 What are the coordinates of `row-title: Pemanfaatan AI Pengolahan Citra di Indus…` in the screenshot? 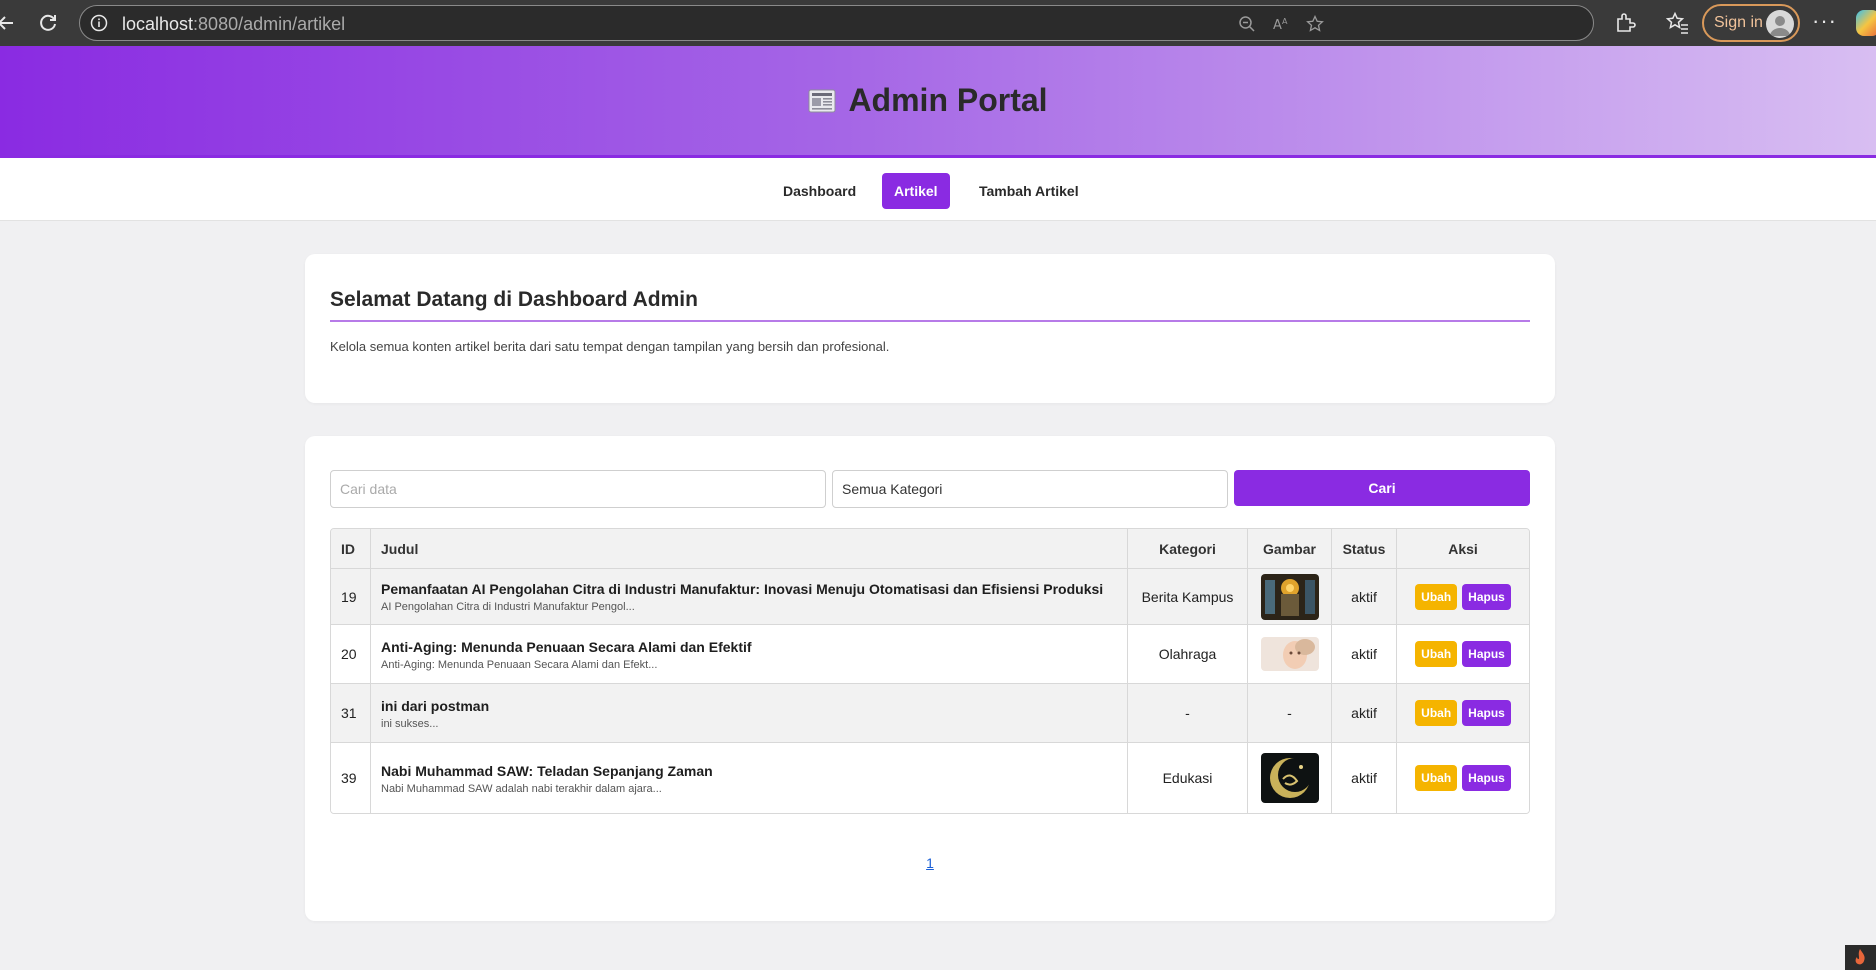 It's located at (742, 589).